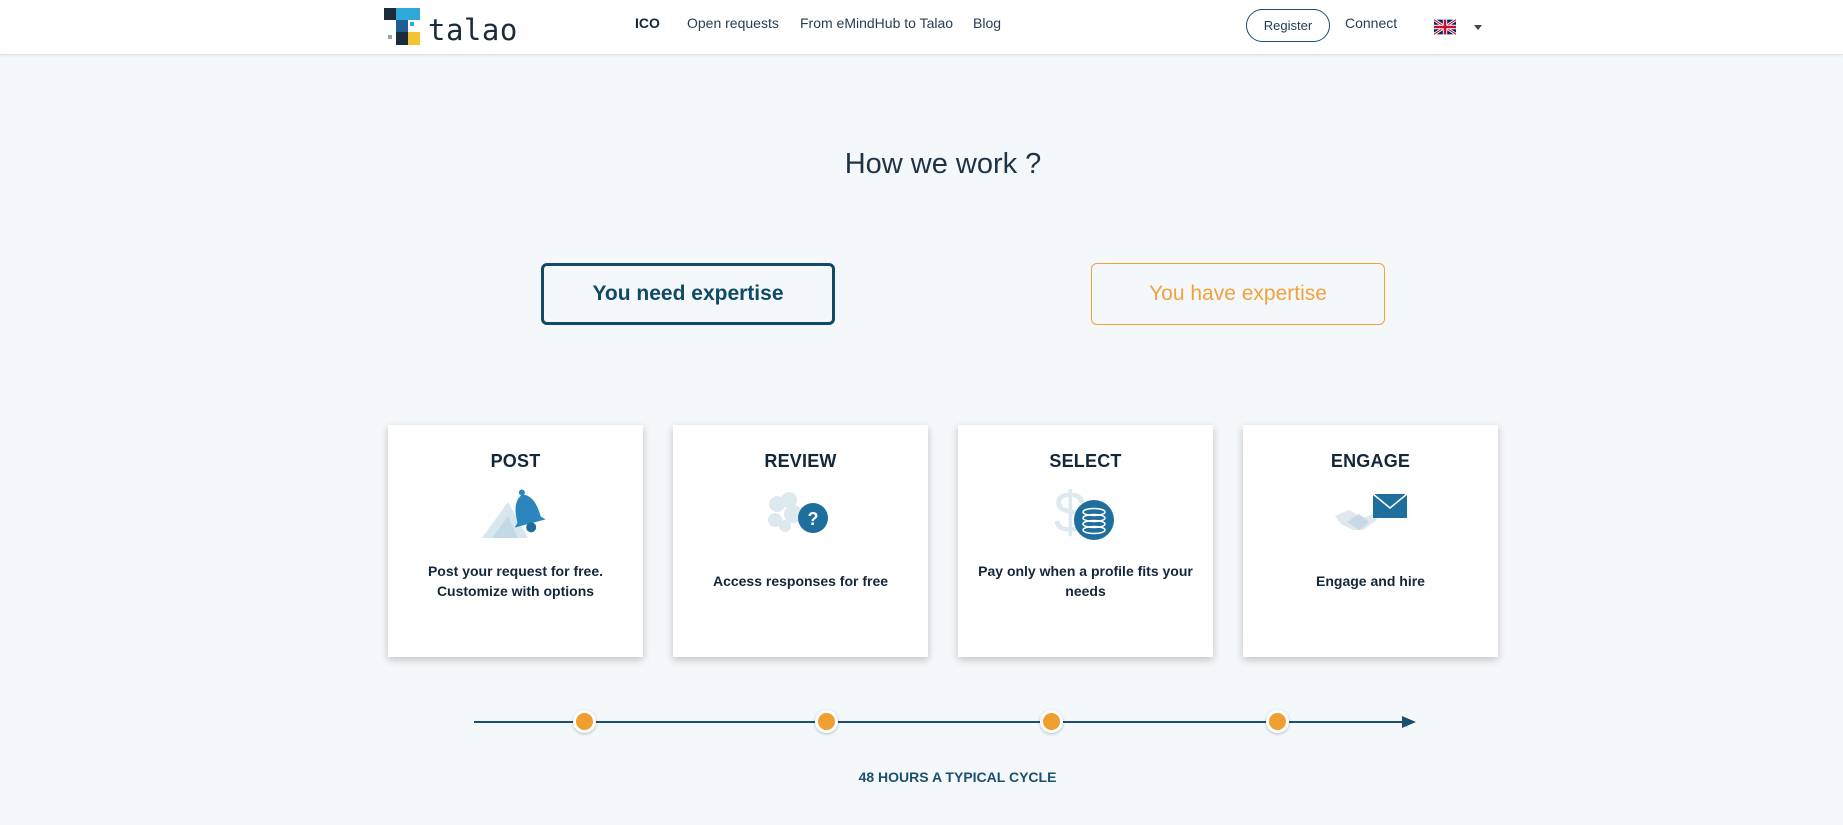  I want to click on nav-item-ico: ICO, so click(647, 23).